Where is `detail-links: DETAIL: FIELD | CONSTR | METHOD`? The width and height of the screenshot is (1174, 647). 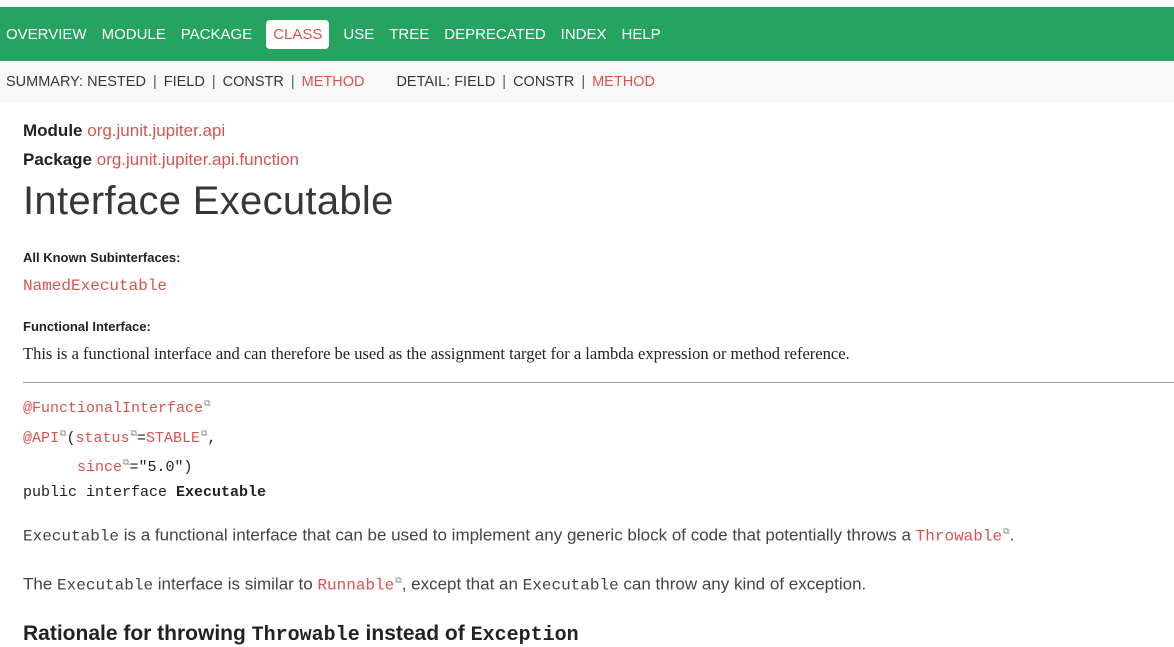 detail-links: DETAIL: FIELD | CONSTR | METHOD is located at coordinates (525, 82).